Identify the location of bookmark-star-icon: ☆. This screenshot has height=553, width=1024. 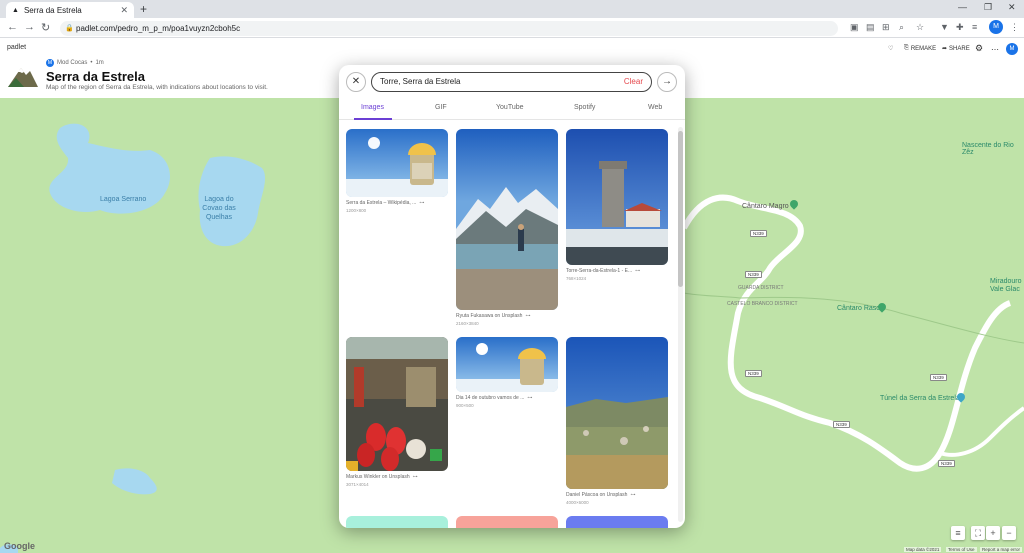
(920, 27).